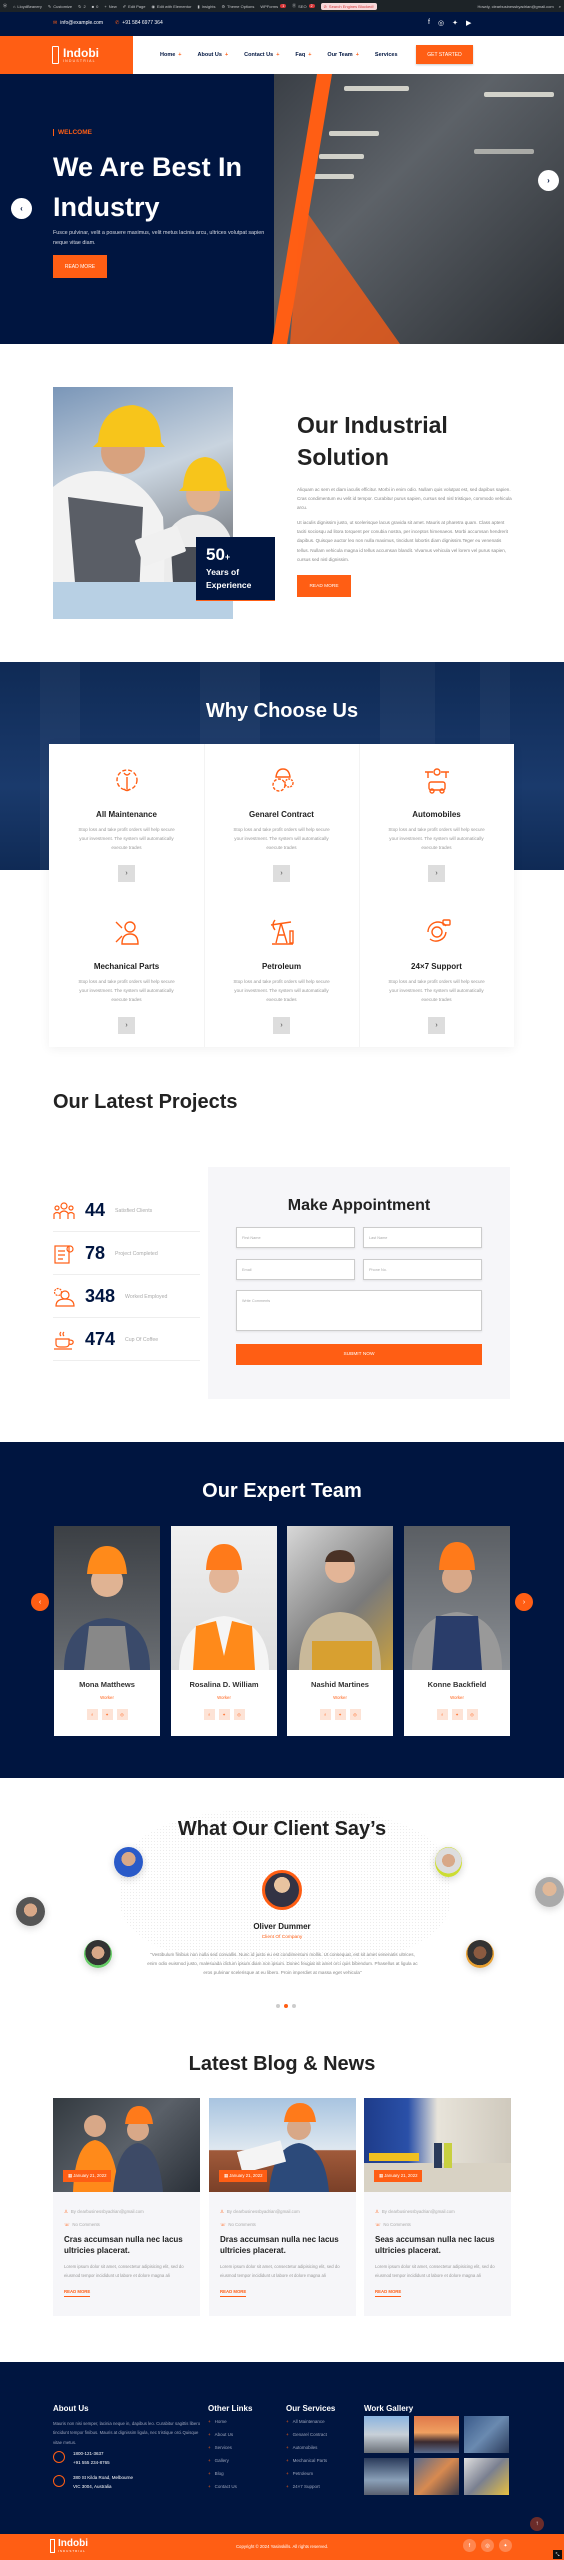 Image resolution: width=564 pixels, height=2560 pixels. What do you see at coordinates (386, 55) in the screenshot?
I see `nav-services: Services` at bounding box center [386, 55].